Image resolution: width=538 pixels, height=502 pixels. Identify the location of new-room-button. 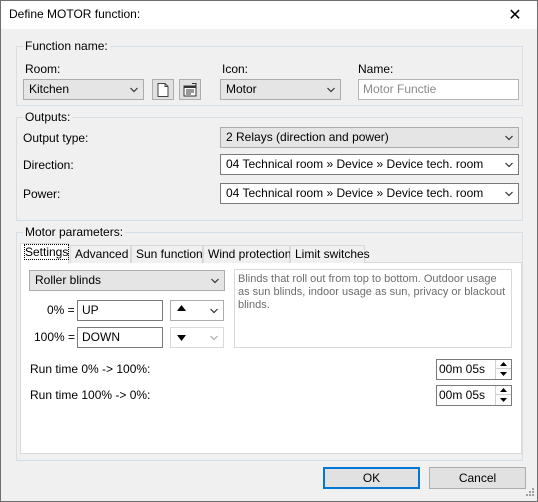
(163, 89).